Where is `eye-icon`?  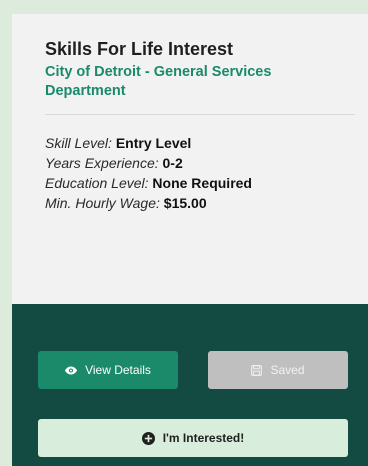
eye-icon is located at coordinates (71, 370).